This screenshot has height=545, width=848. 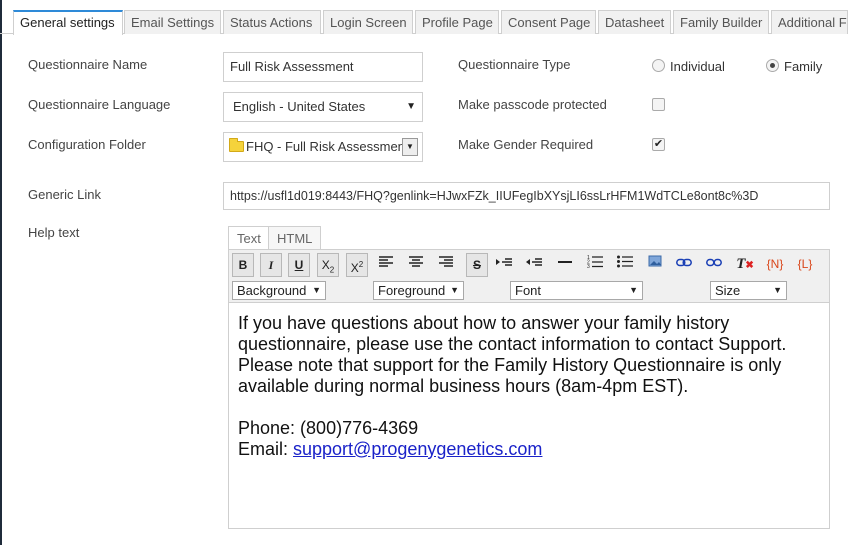 I want to click on align-right-icon, so click(x=446, y=265).